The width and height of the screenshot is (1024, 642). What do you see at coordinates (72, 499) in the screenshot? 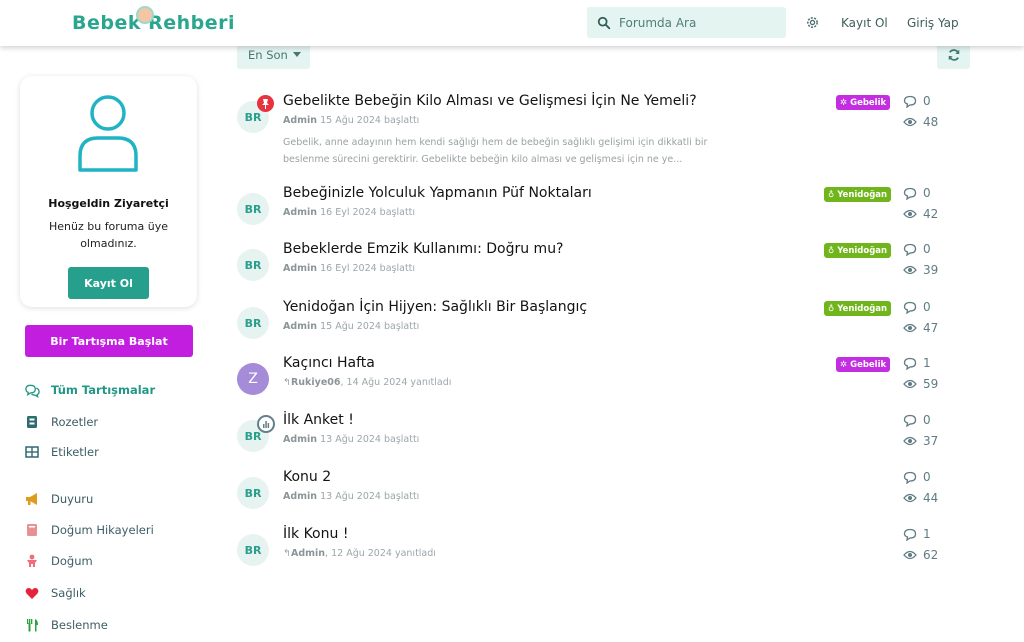
I see `sidebar-item-label: Duyuru` at bounding box center [72, 499].